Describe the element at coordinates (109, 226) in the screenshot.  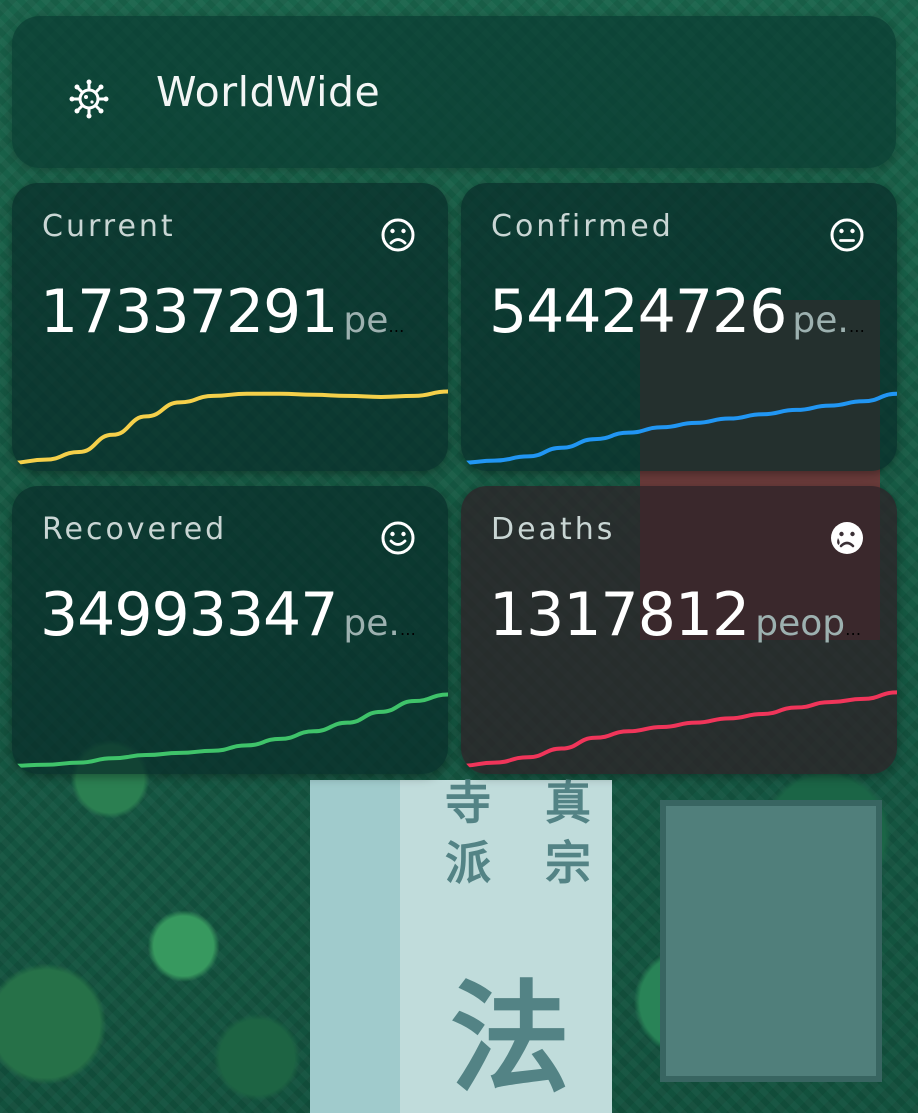
I see `stat-label: Current` at that location.